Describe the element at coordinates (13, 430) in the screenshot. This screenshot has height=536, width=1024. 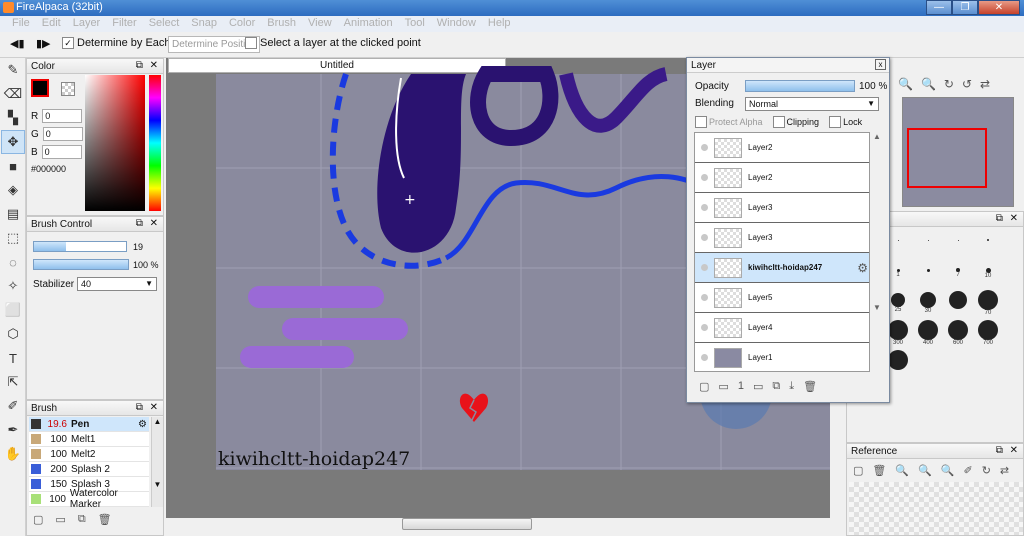
I see `eyedropper-tool-icon: ✒` at that location.